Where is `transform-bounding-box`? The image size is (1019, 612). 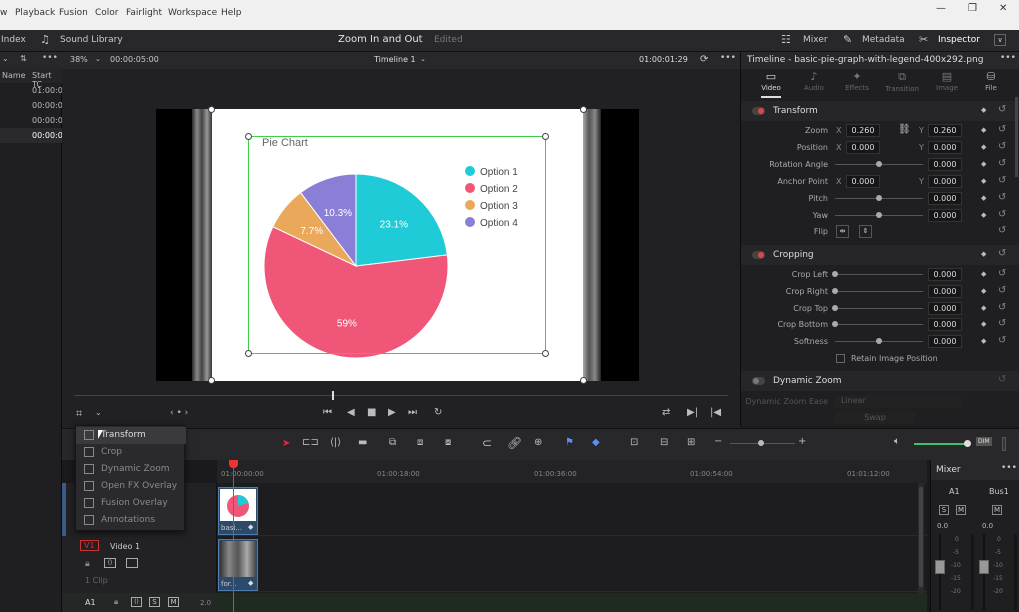
transform-bounding-box is located at coordinates (397, 245).